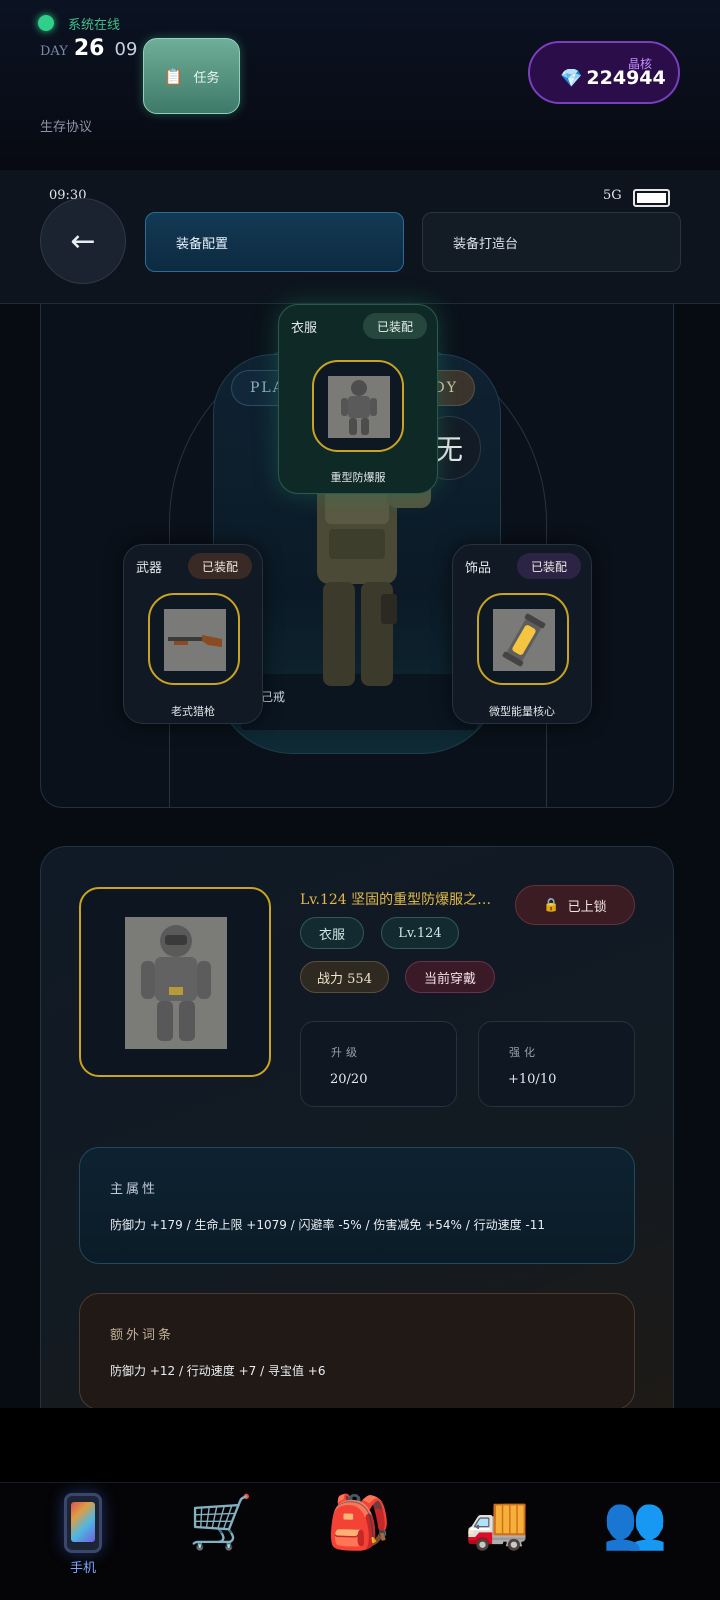 The width and height of the screenshot is (720, 1600). I want to click on sub-header: 09:30 5G ← 装备配置 装备打造台, so click(360, 237).